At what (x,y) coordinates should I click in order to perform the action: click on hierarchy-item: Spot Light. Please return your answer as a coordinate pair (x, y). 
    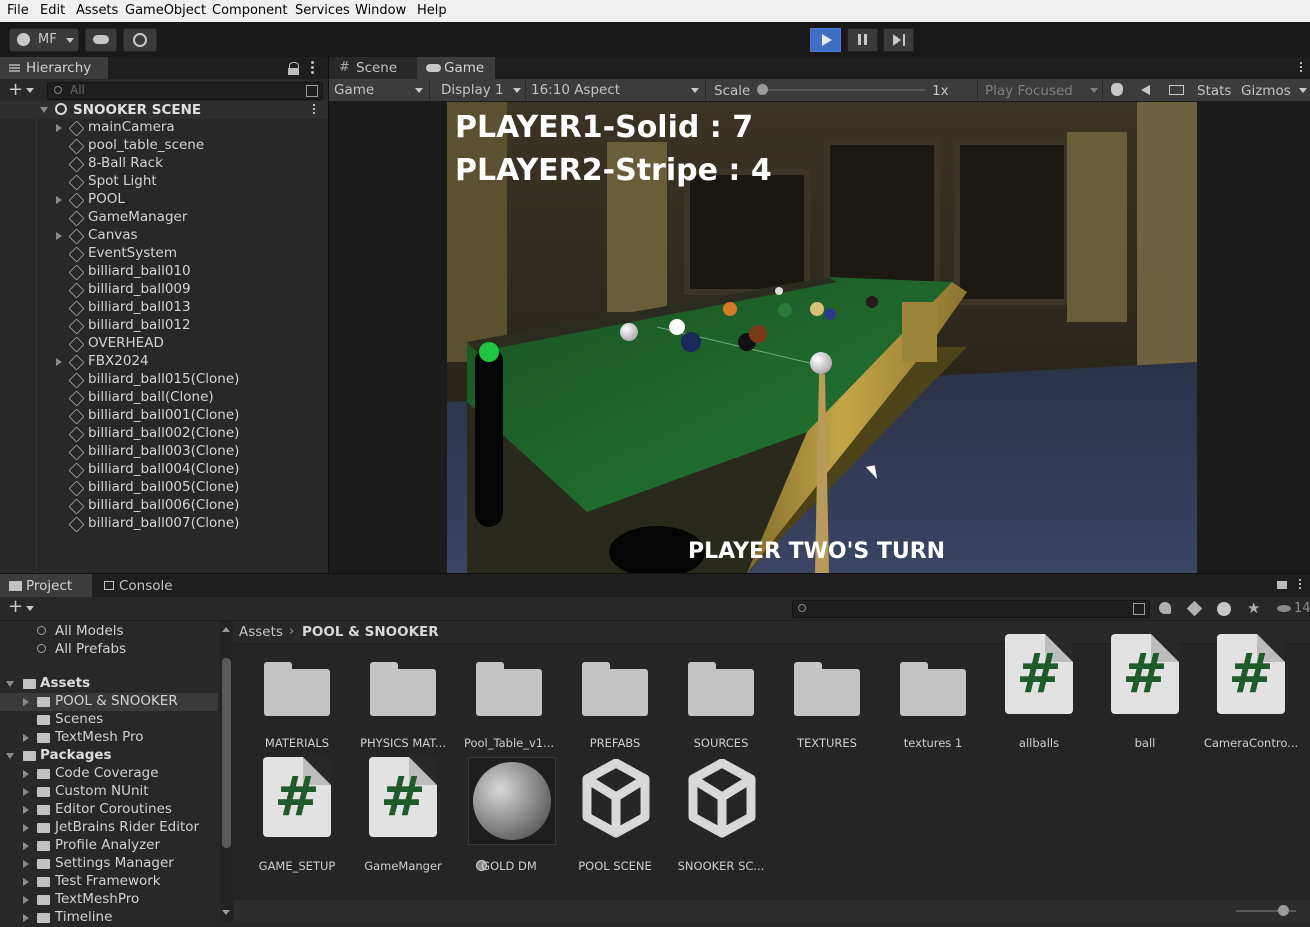
    Looking at the image, I should click on (164, 182).